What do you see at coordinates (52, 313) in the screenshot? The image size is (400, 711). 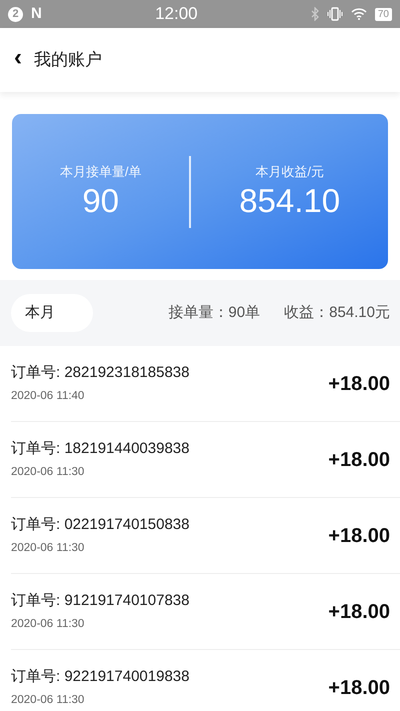 I see `period-selector: 本月` at bounding box center [52, 313].